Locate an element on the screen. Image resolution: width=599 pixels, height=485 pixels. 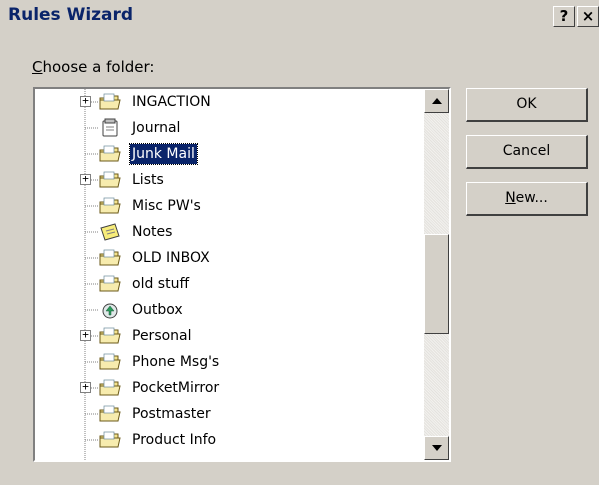
folder-label: Phone Msg's is located at coordinates (176, 362).